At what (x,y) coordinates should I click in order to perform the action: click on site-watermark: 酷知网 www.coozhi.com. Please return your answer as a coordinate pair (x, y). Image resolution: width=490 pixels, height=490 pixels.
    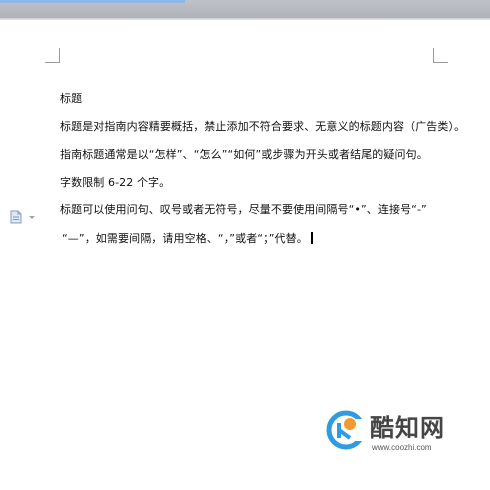
    Looking at the image, I should click on (400, 429).